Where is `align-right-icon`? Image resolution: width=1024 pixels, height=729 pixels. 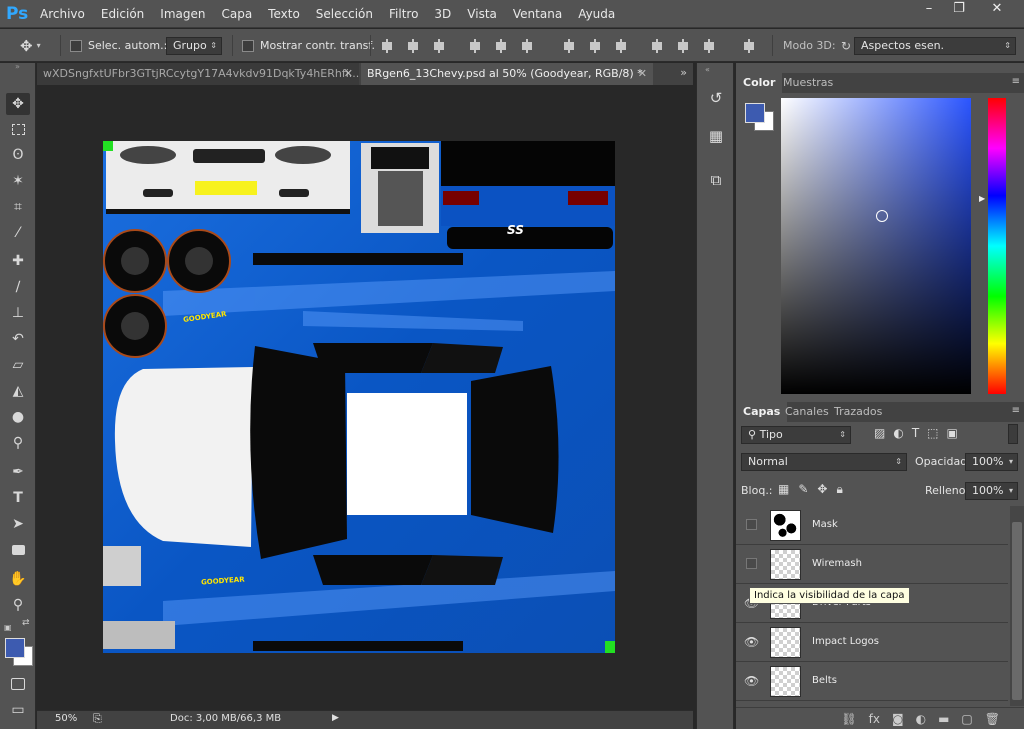
align-right-icon is located at coordinates (527, 46).